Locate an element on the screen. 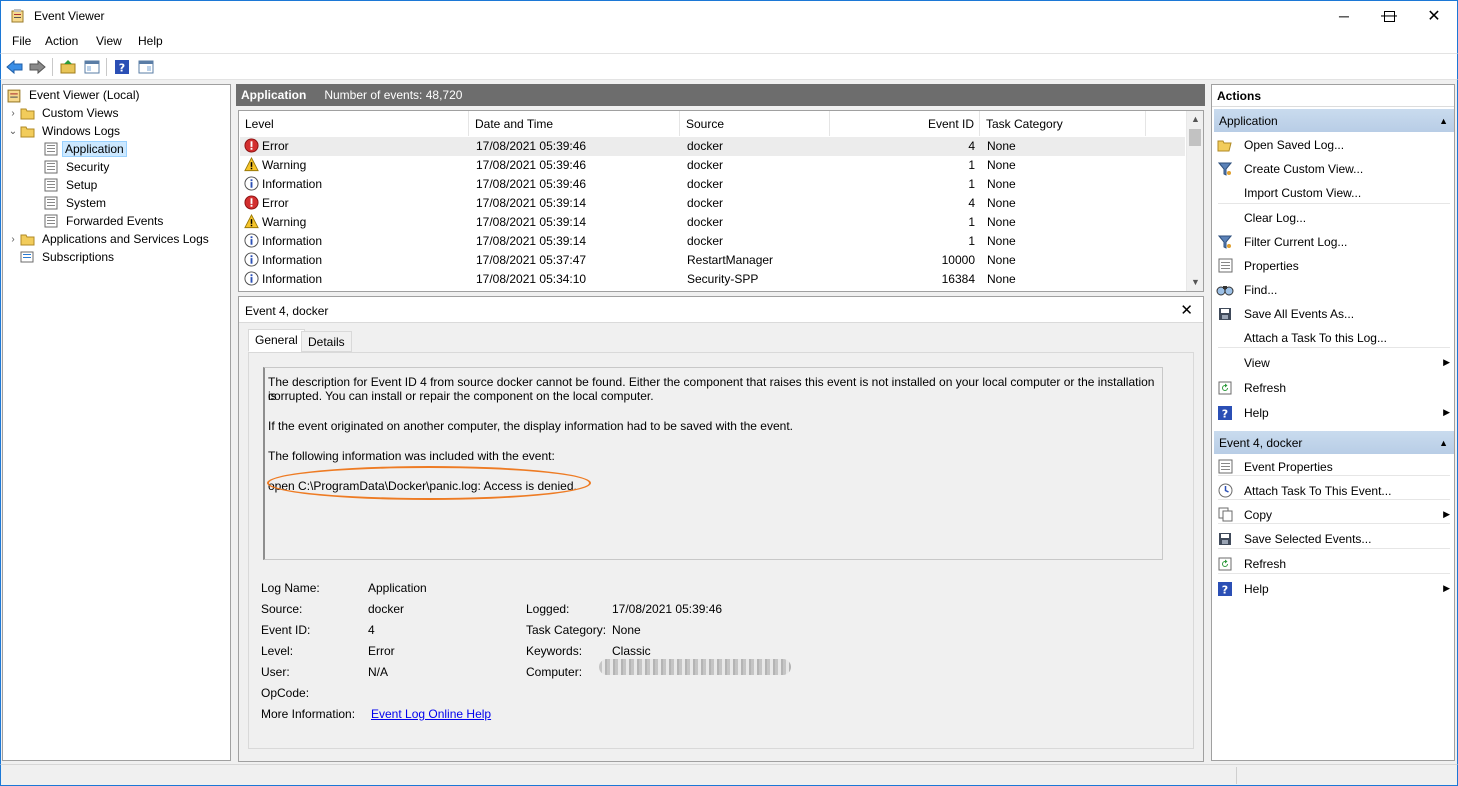 This screenshot has height=786, width=1458. col-header-level: Level is located at coordinates (354, 123).